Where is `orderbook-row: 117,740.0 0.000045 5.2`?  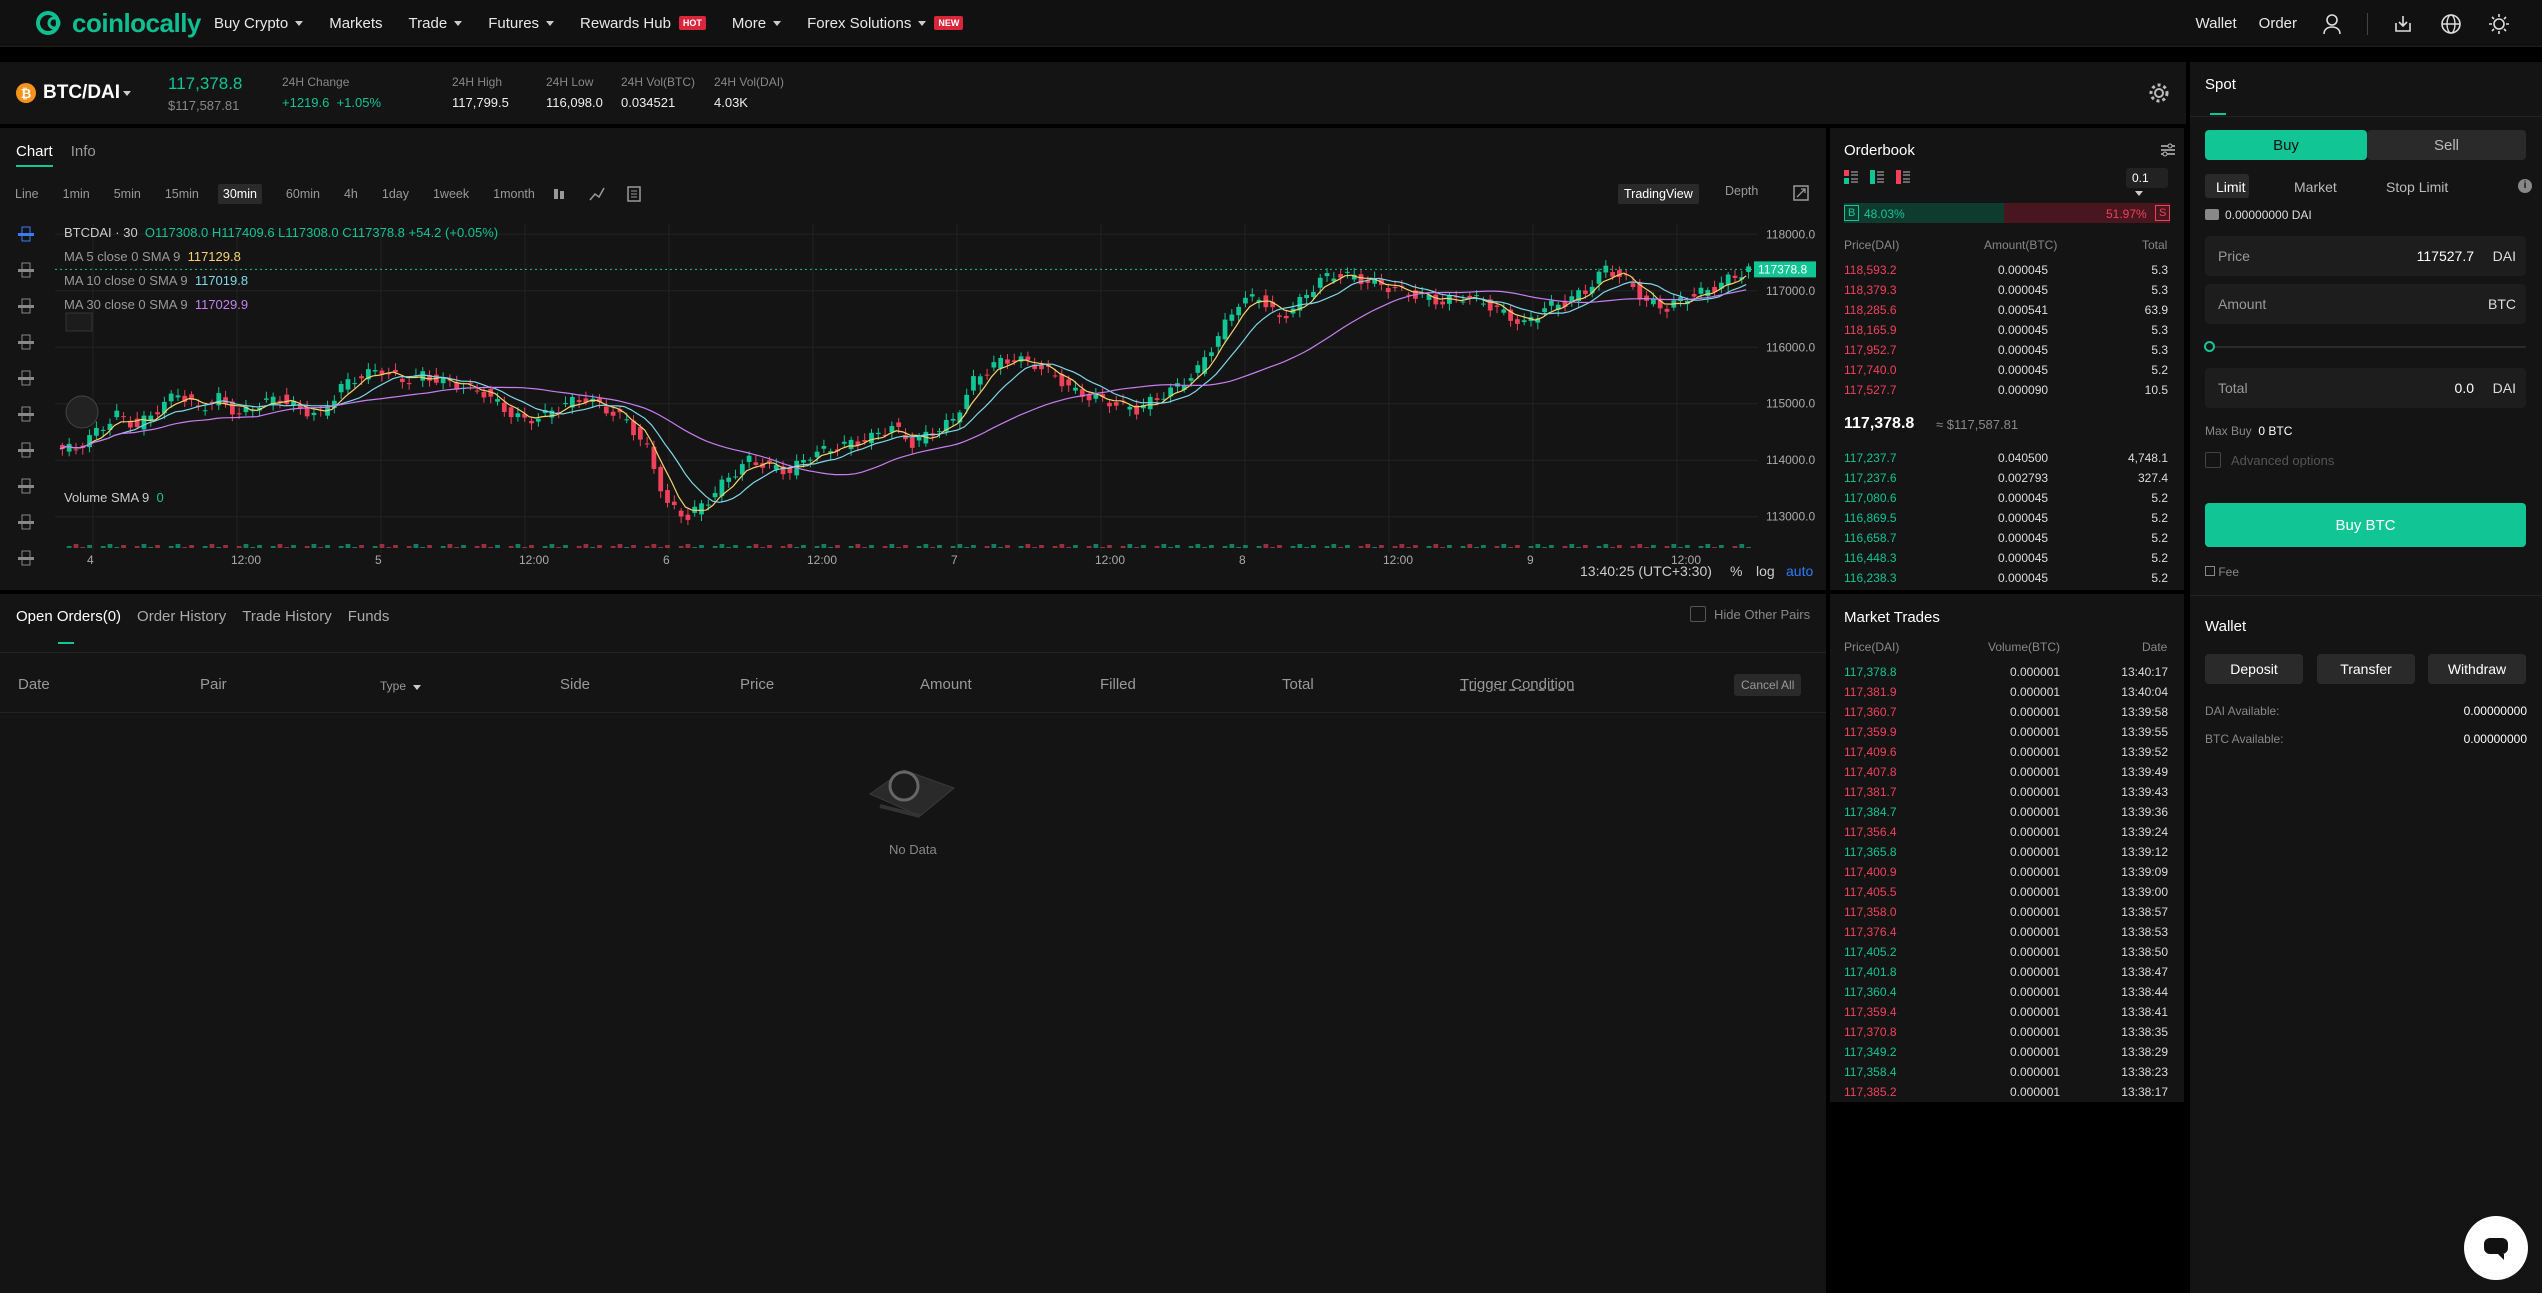 orderbook-row: 117,740.0 0.000045 5.2 is located at coordinates (2007, 370).